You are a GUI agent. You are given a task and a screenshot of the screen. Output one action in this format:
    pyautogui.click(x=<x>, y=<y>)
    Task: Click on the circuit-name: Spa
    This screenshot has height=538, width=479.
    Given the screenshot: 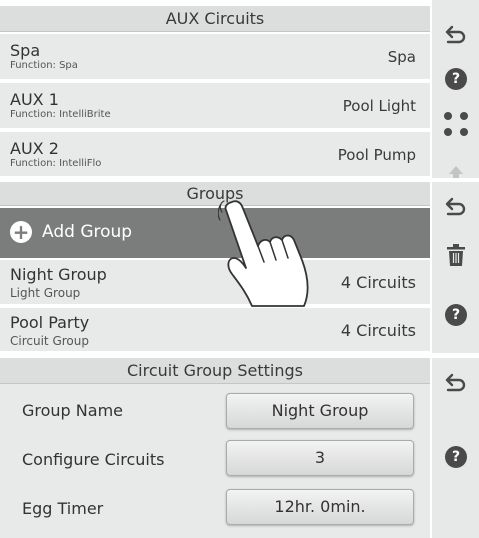 What is the action you would take?
    pyautogui.click(x=25, y=50)
    